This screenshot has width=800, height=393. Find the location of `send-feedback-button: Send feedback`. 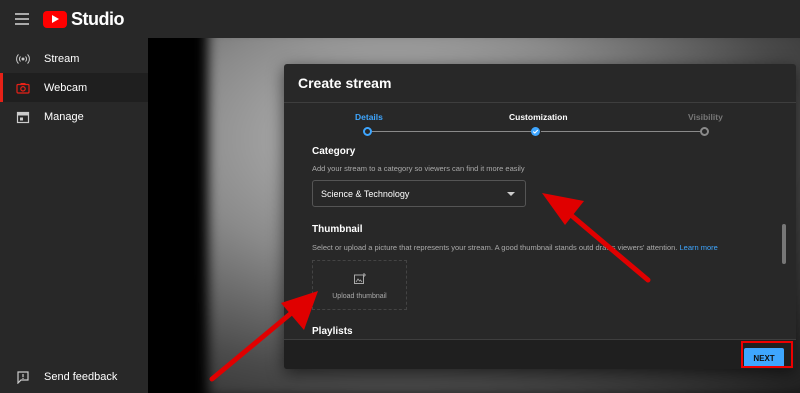

send-feedback-button: Send feedback is located at coordinates (74, 377).